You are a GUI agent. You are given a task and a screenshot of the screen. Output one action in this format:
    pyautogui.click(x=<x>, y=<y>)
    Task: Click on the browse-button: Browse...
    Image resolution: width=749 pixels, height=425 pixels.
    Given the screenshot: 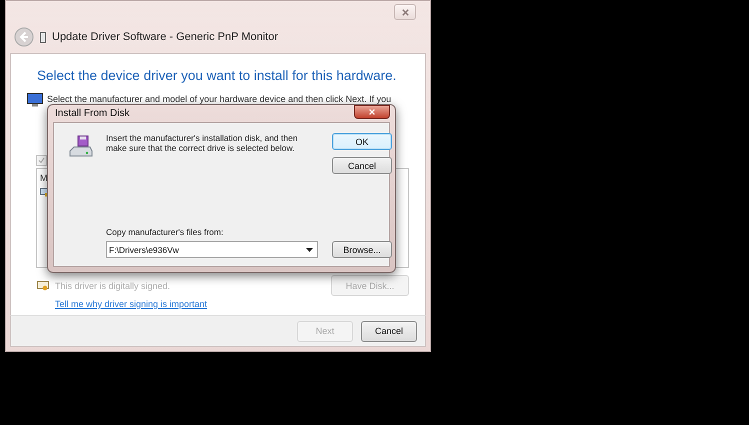 What is the action you would take?
    pyautogui.click(x=362, y=249)
    